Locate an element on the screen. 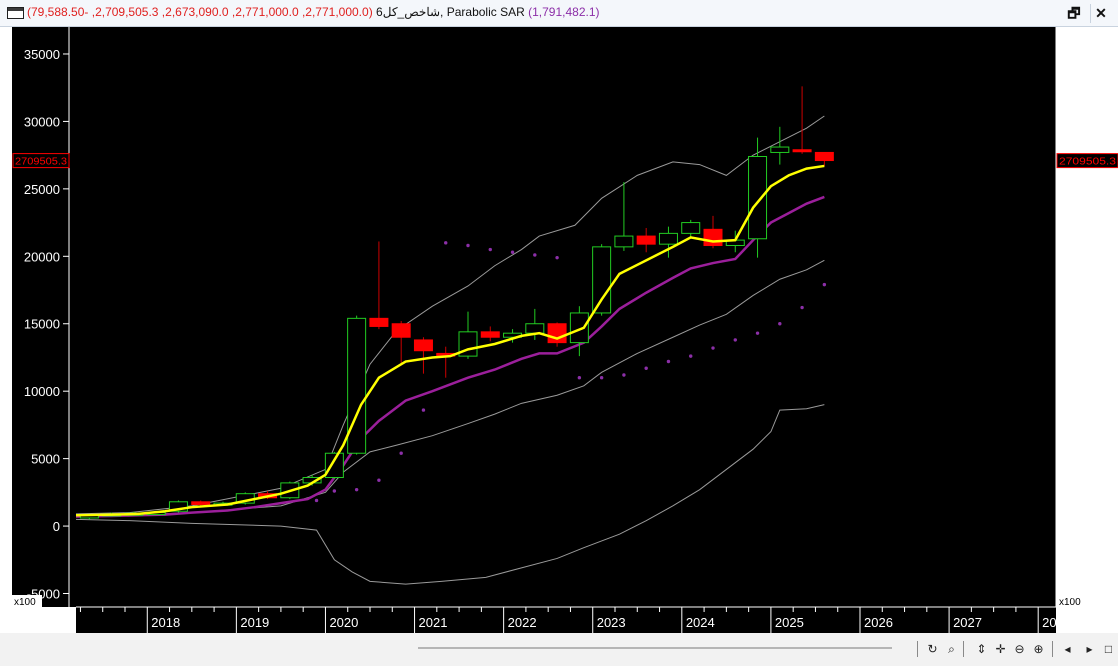 The height and width of the screenshot is (666, 1118). zoom-out-icon: ⊖ is located at coordinates (1019, 649).